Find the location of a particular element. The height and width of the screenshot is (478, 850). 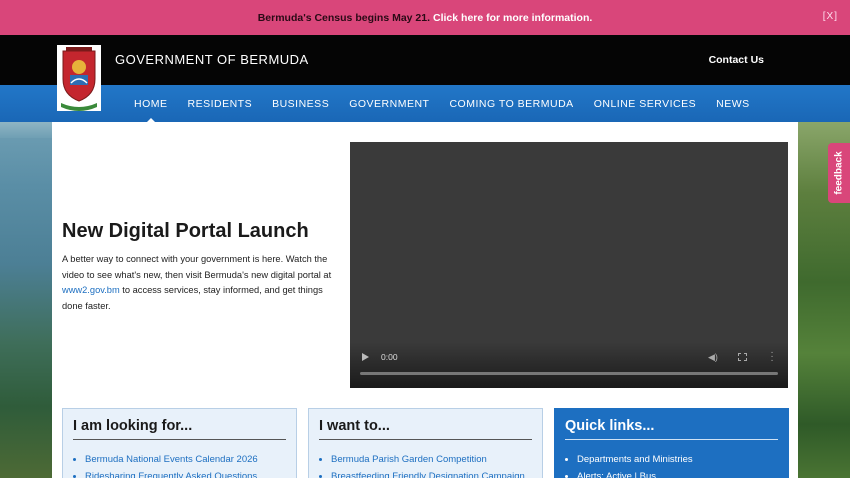

nav-item-business: BUSINESS is located at coordinates (300, 104).